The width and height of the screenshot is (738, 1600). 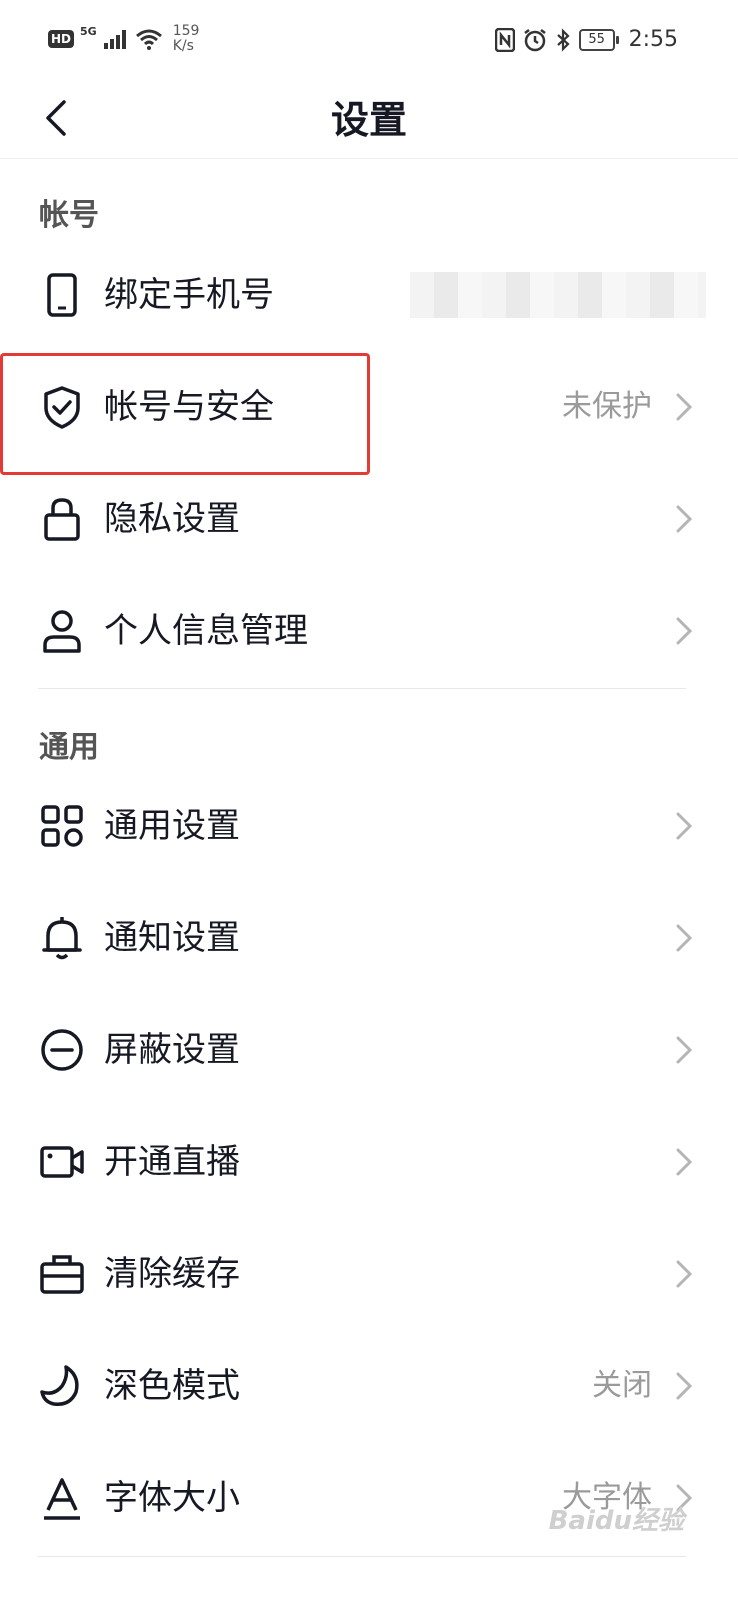 I want to click on section-header-general: 通用, so click(x=69, y=747).